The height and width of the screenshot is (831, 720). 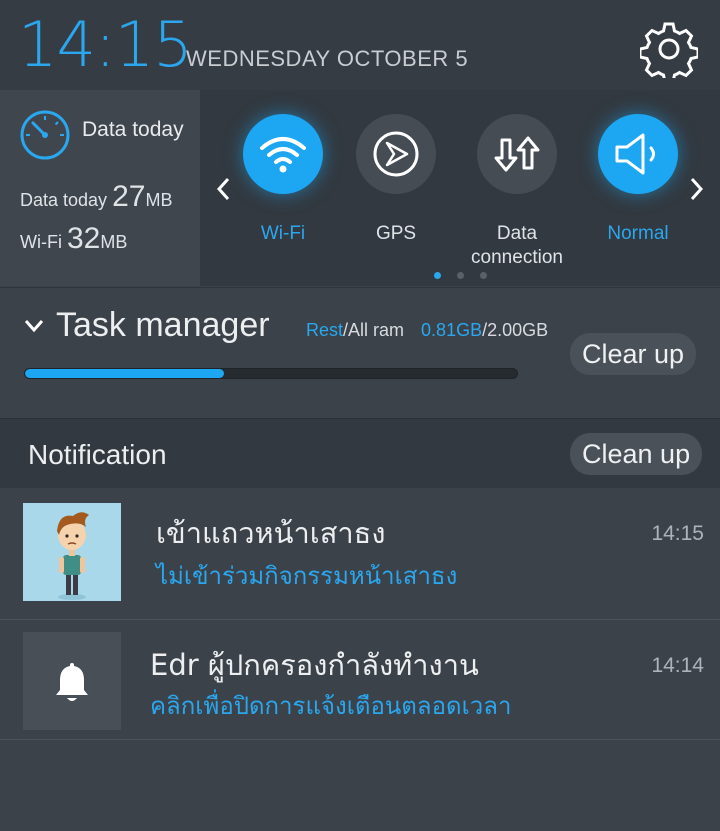 I want to click on data-usage-header: Data today, so click(x=108, y=134).